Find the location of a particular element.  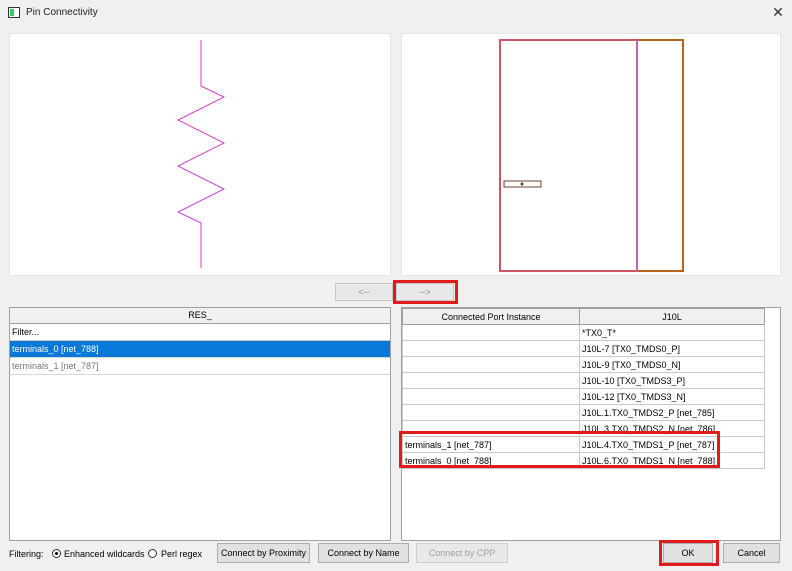

table-cell: J10L.1.TX0_TMDS2_P [net_785] is located at coordinates (672, 412).